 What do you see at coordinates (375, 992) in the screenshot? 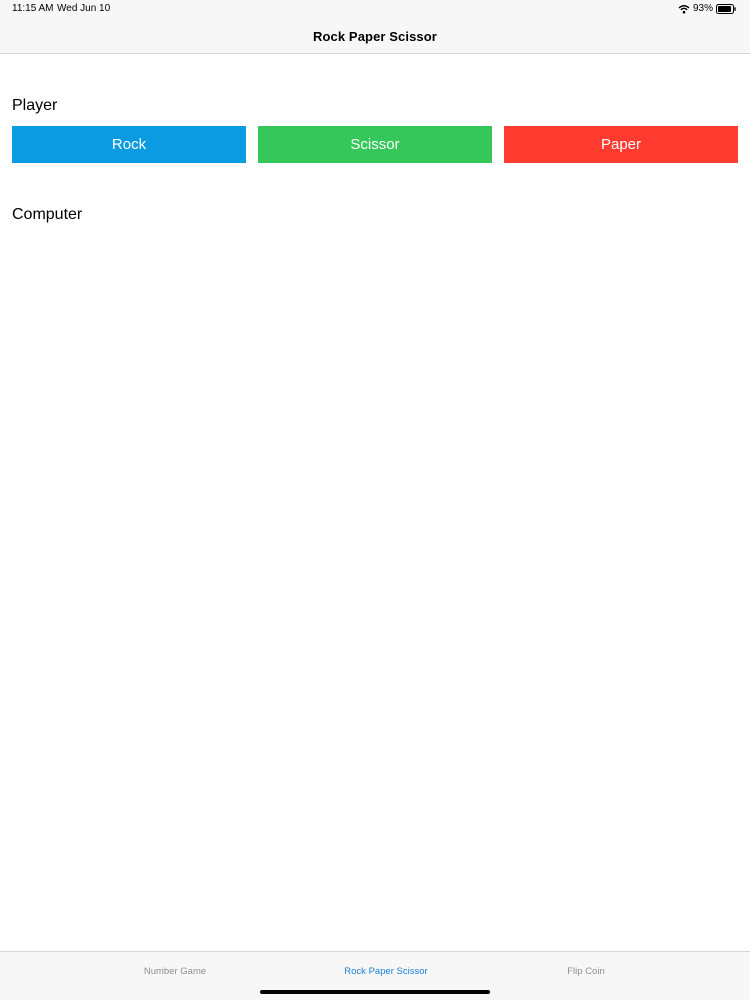
I see `home-indicator` at bounding box center [375, 992].